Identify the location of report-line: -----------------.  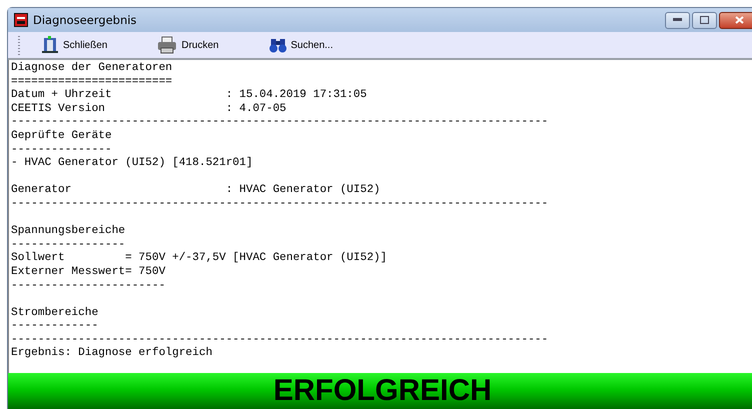
(68, 245).